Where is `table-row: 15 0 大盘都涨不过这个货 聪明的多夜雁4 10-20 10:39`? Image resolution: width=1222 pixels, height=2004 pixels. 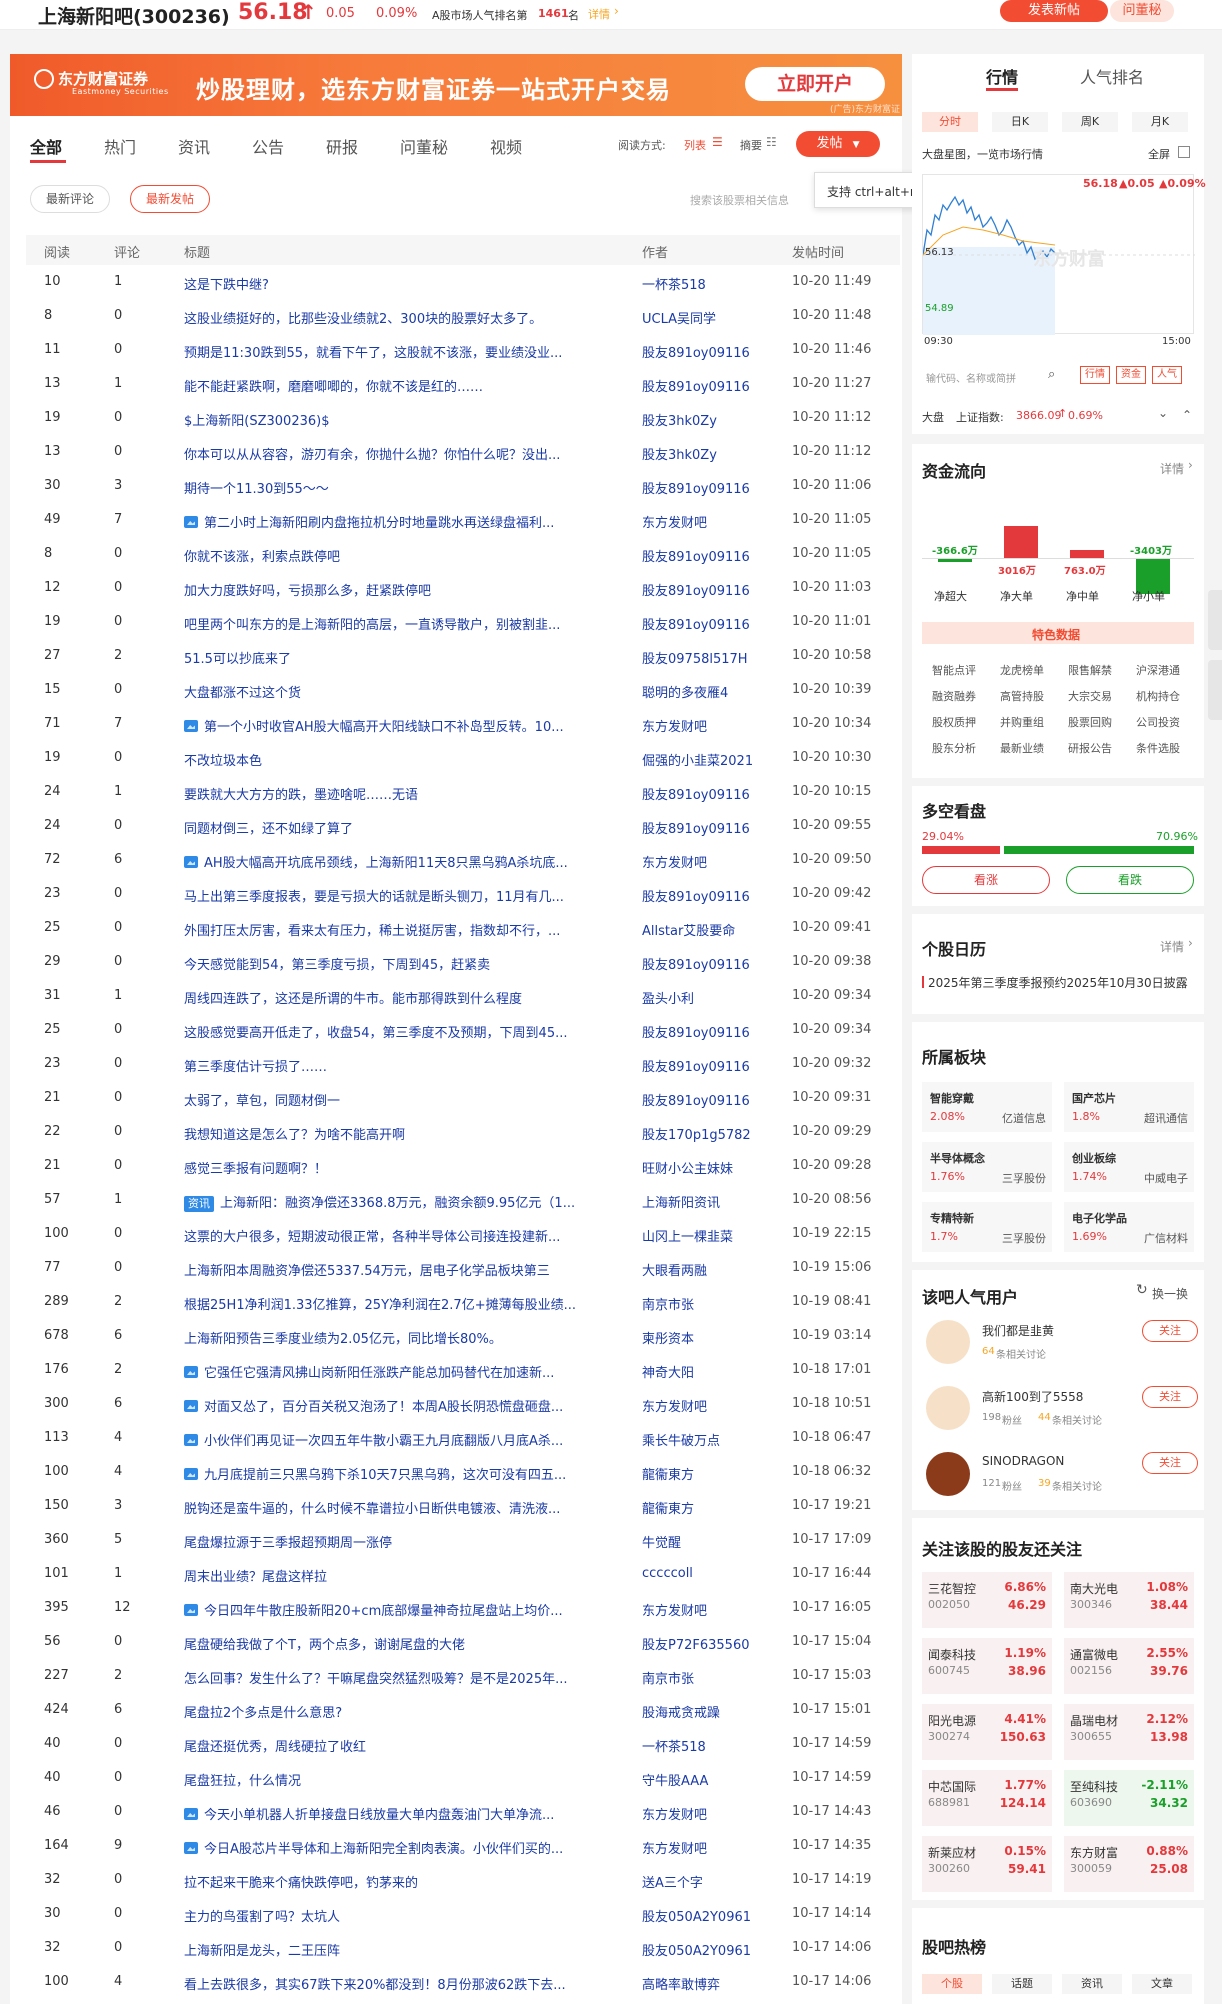 table-row: 15 0 大盘都涨不过这个货 聪明的多夜雁4 10-20 10:39 is located at coordinates (463, 690).